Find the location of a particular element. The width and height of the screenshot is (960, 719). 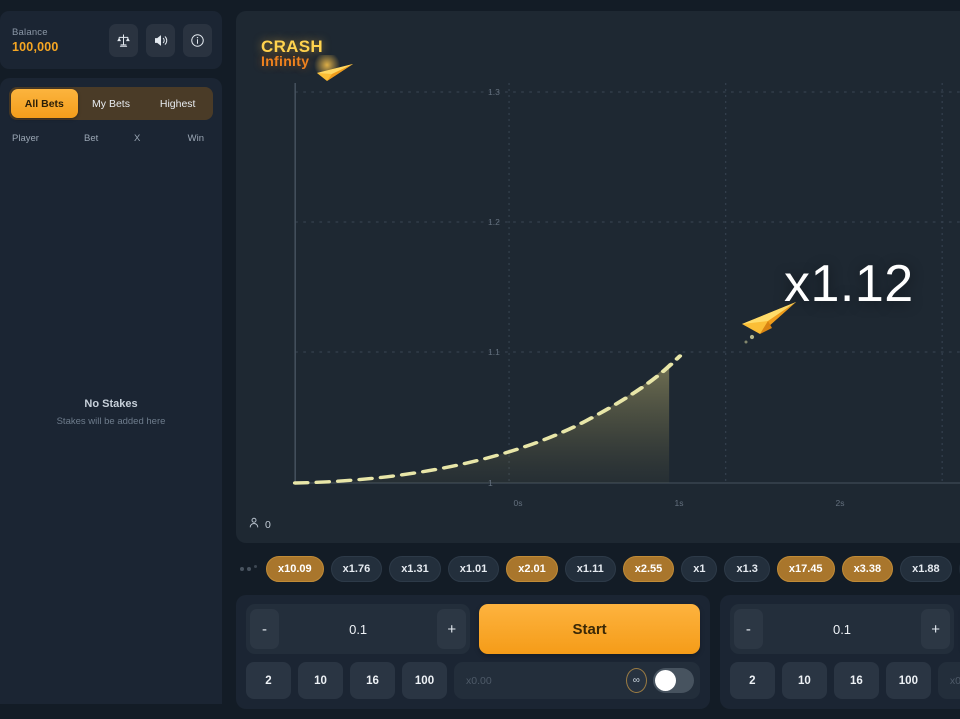

tab-highest: Highest is located at coordinates (177, 103).